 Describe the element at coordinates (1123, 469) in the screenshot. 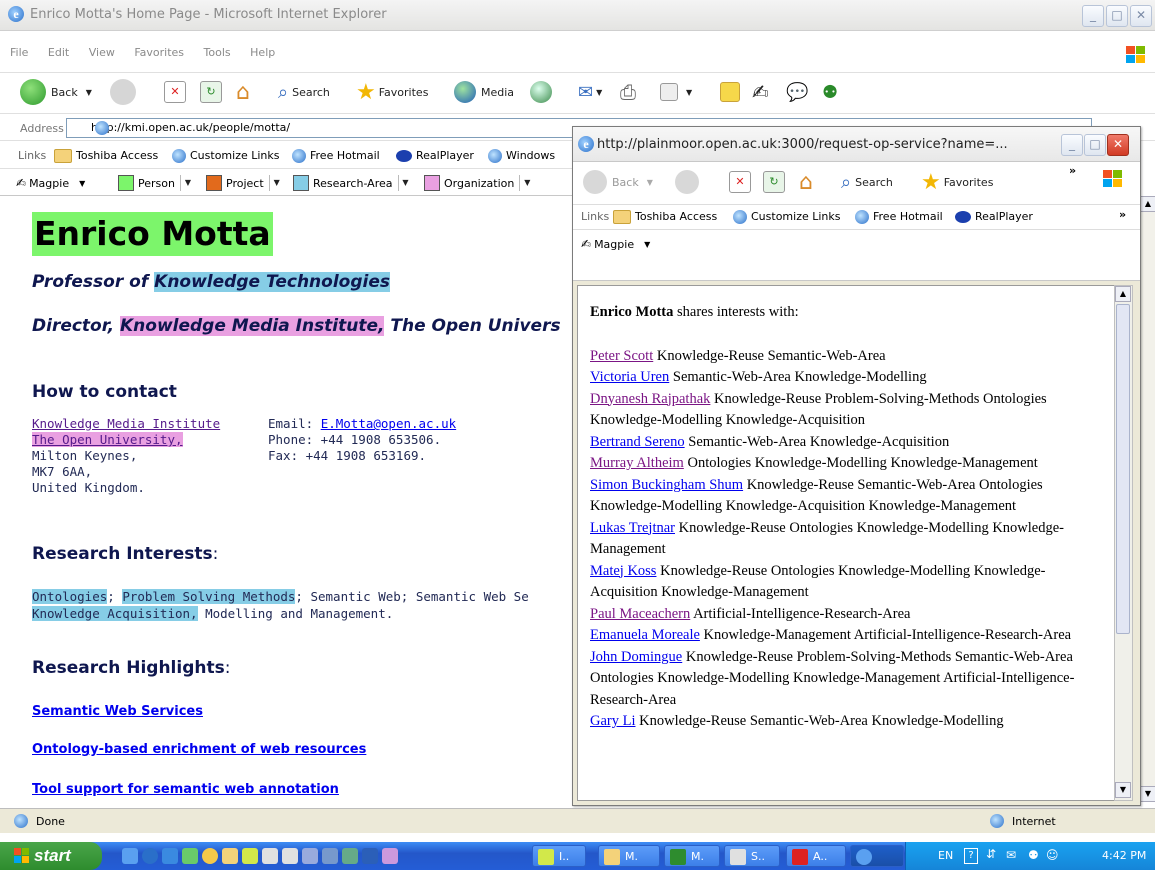

I see `scroll-thumb` at that location.